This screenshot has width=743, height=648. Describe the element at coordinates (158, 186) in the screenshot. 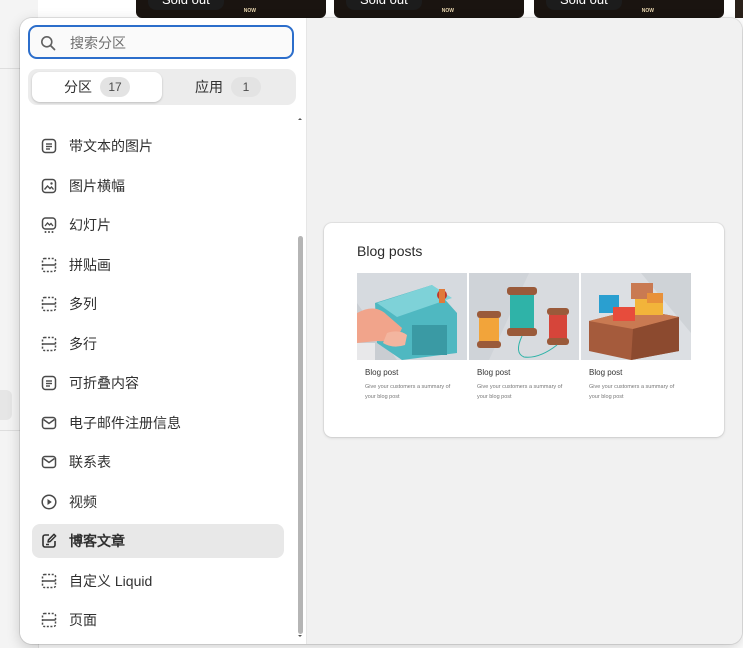

I see `section-item-image-banner: 图片横幅` at that location.